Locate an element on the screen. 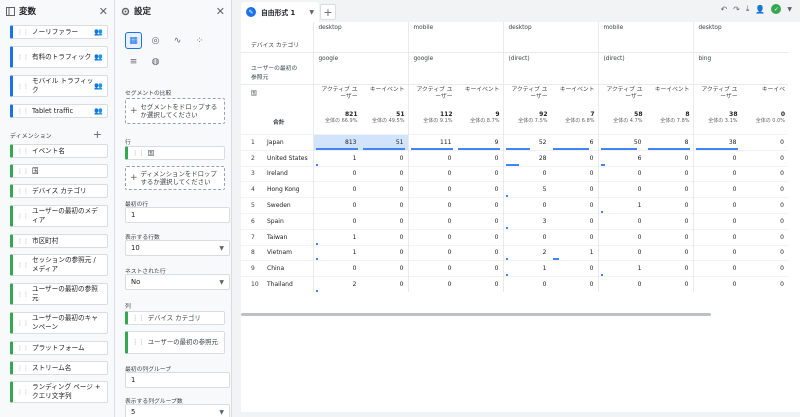 This screenshot has height=417, width=800. donut-viz-icon: ◎ is located at coordinates (155, 40).